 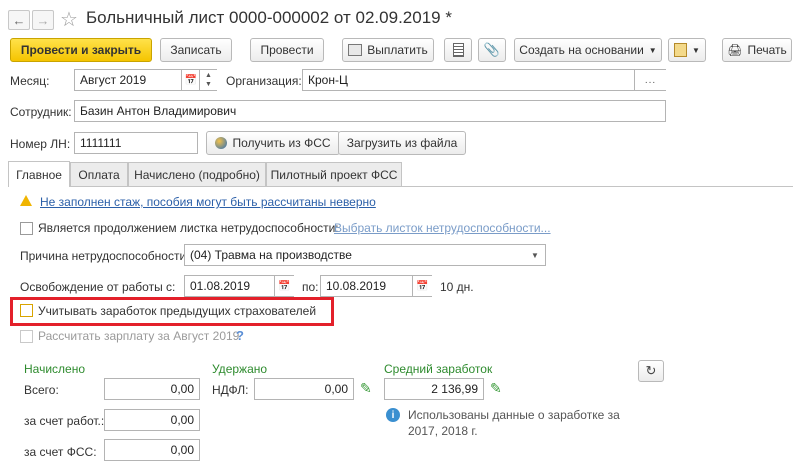 I want to click on list-button, so click(x=458, y=50).